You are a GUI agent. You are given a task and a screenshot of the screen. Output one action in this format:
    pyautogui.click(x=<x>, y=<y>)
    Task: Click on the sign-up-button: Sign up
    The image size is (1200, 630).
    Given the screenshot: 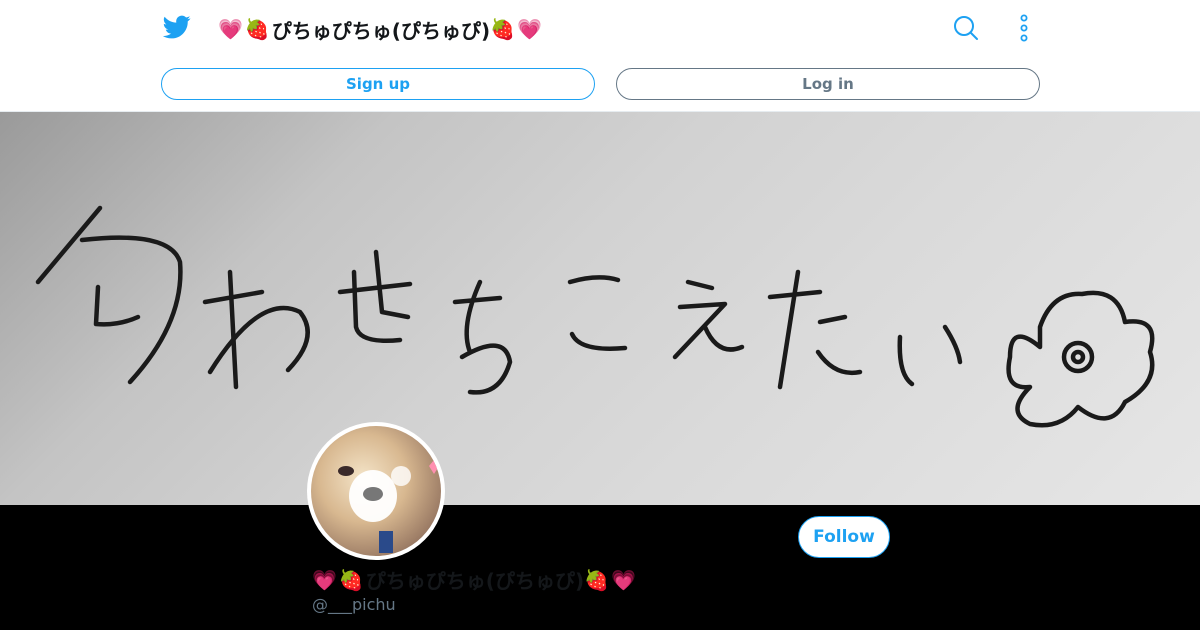 What is the action you would take?
    pyautogui.click(x=378, y=84)
    